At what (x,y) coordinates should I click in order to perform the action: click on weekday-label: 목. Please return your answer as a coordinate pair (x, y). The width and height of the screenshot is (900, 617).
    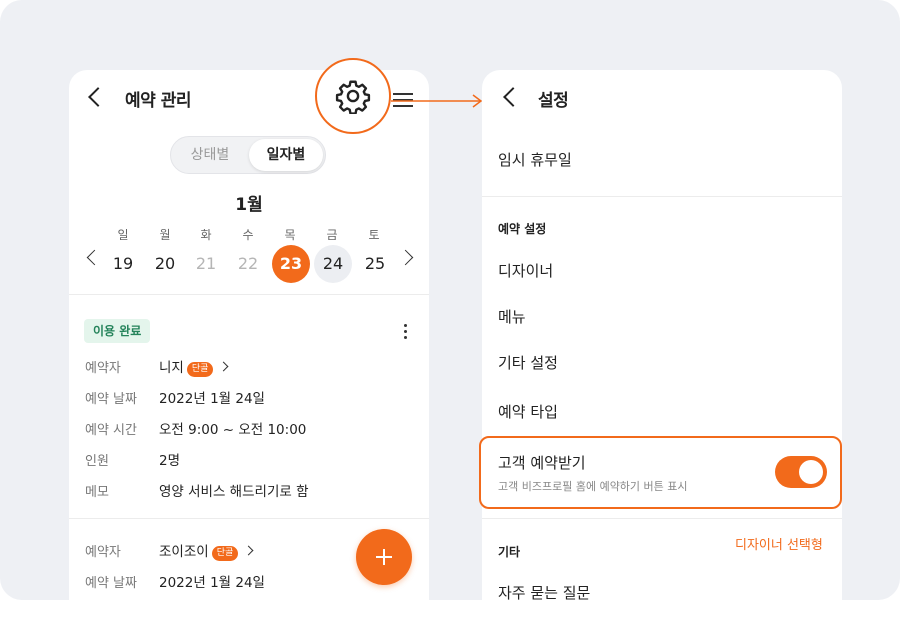
    Looking at the image, I should click on (290, 235).